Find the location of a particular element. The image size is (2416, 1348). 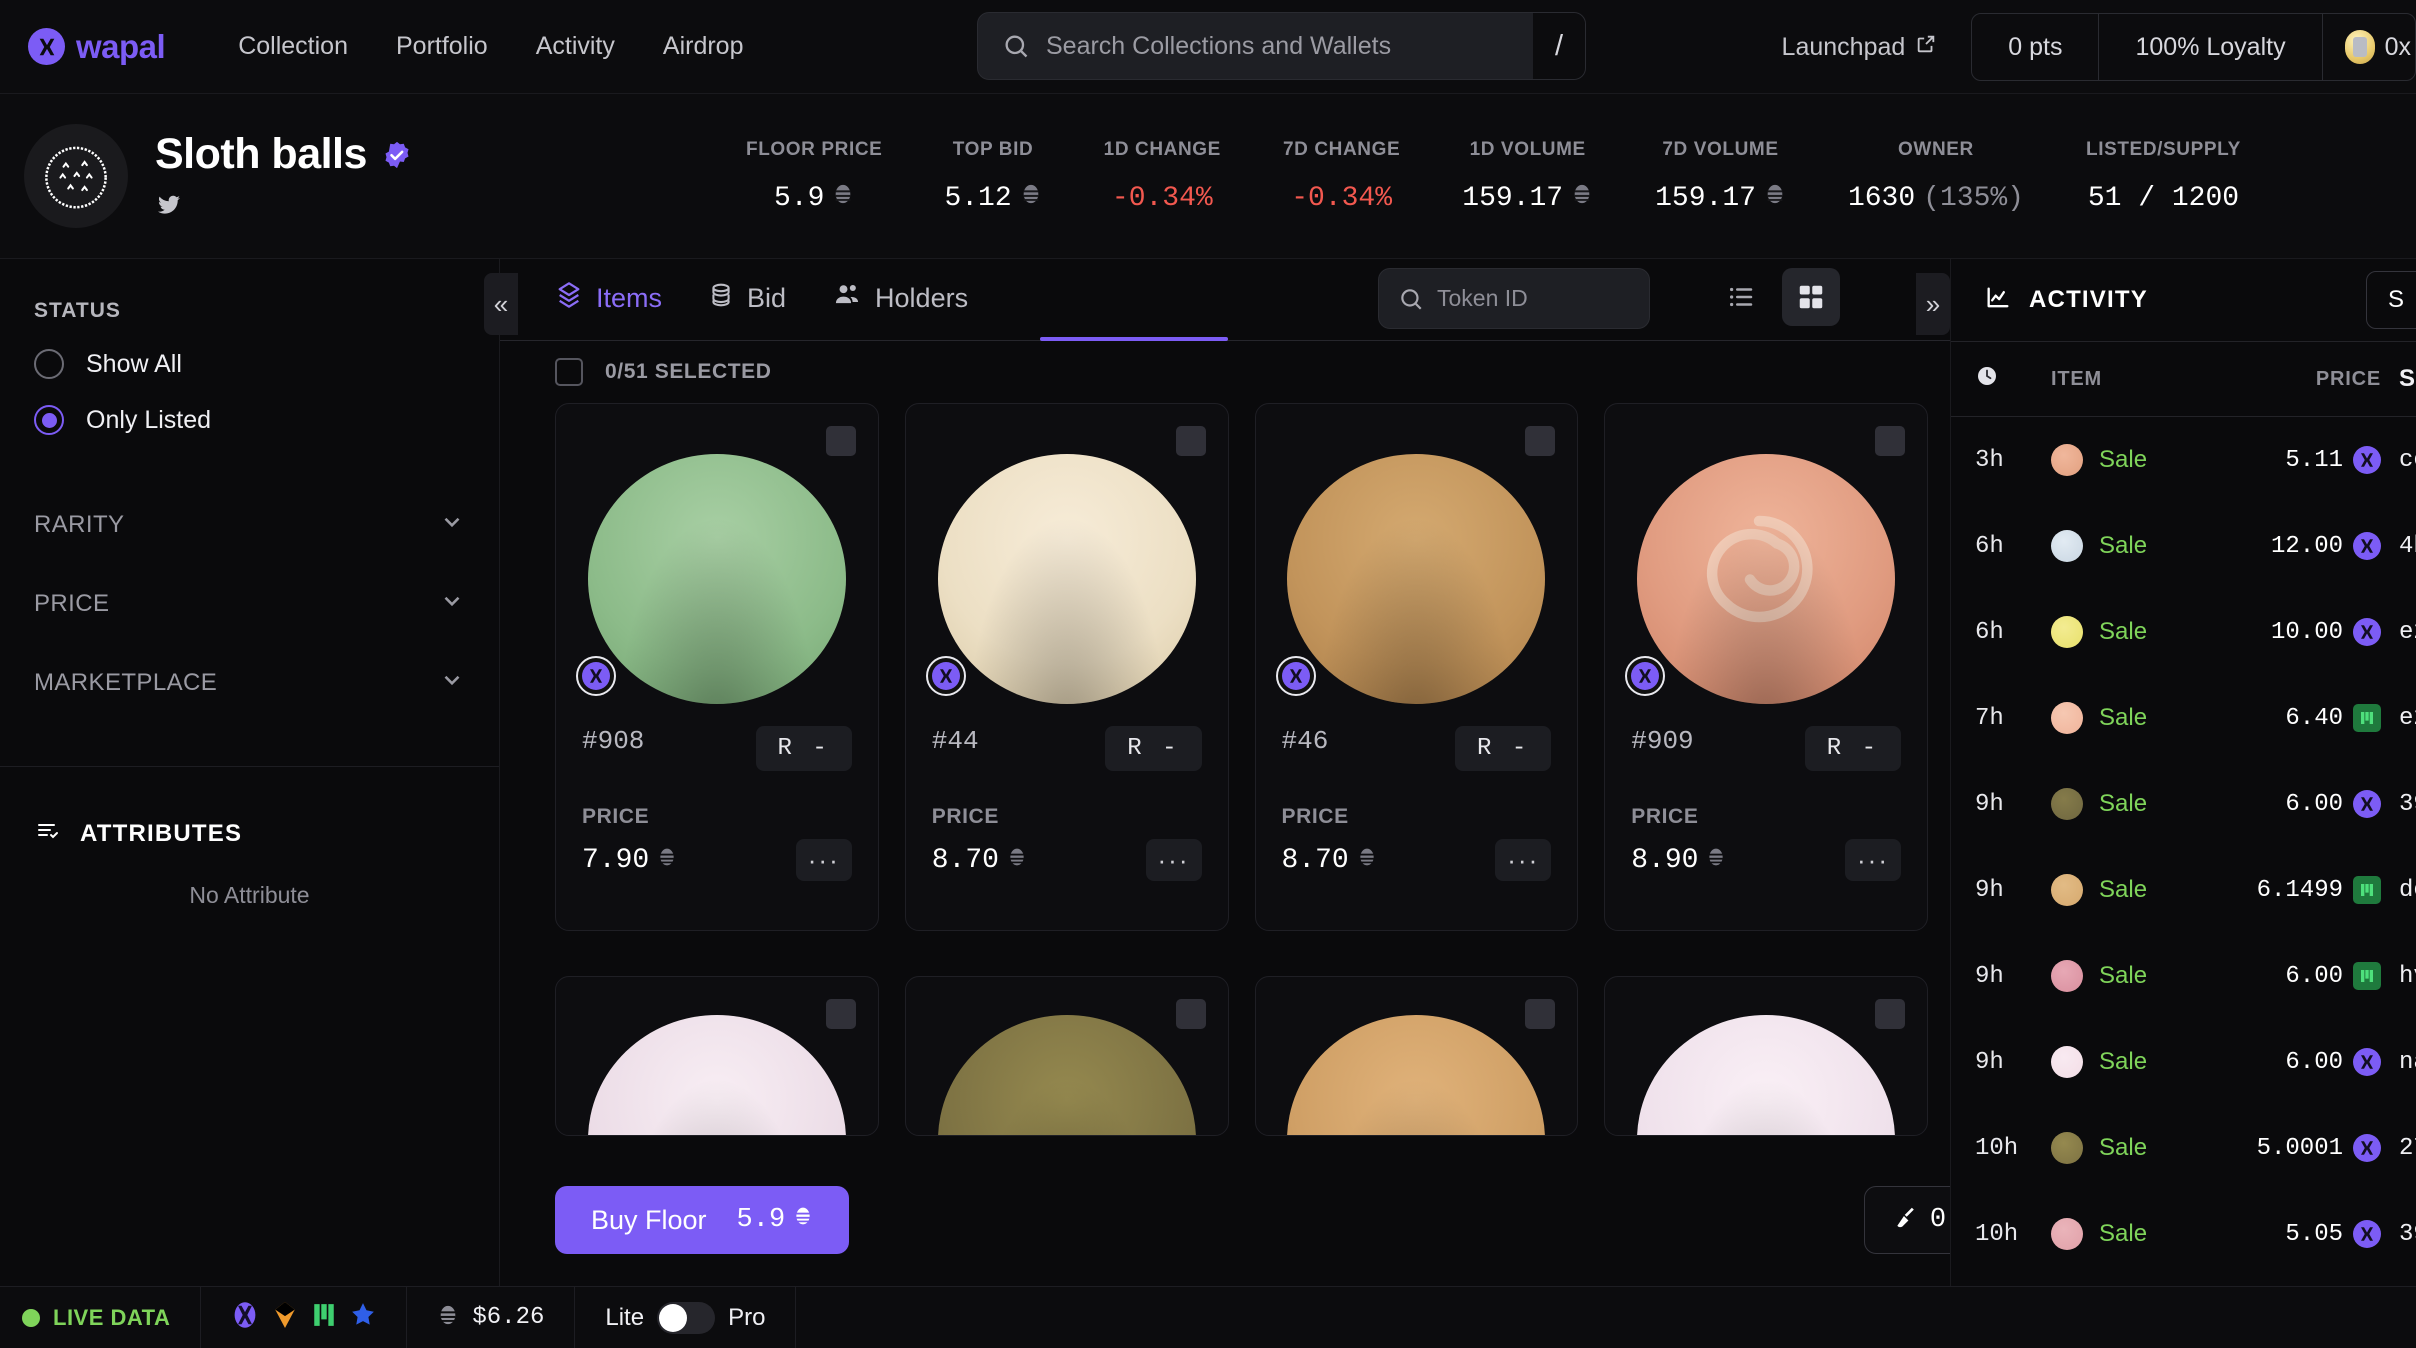

points-pill: 0 pts is located at coordinates (2036, 47).